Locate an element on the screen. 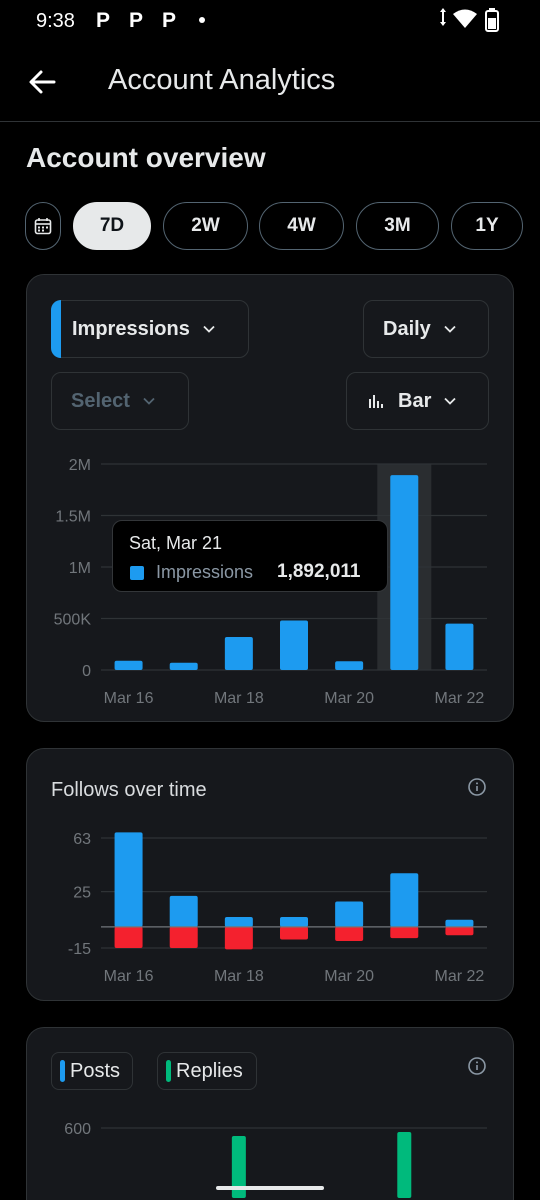  chart-type-dropdown-label: Bar is located at coordinates (415, 400).